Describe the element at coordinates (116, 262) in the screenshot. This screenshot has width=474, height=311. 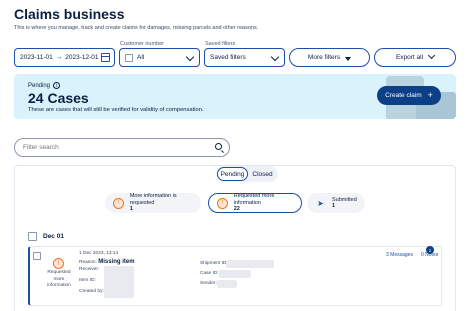
I see `reason-value: Missing item` at that location.